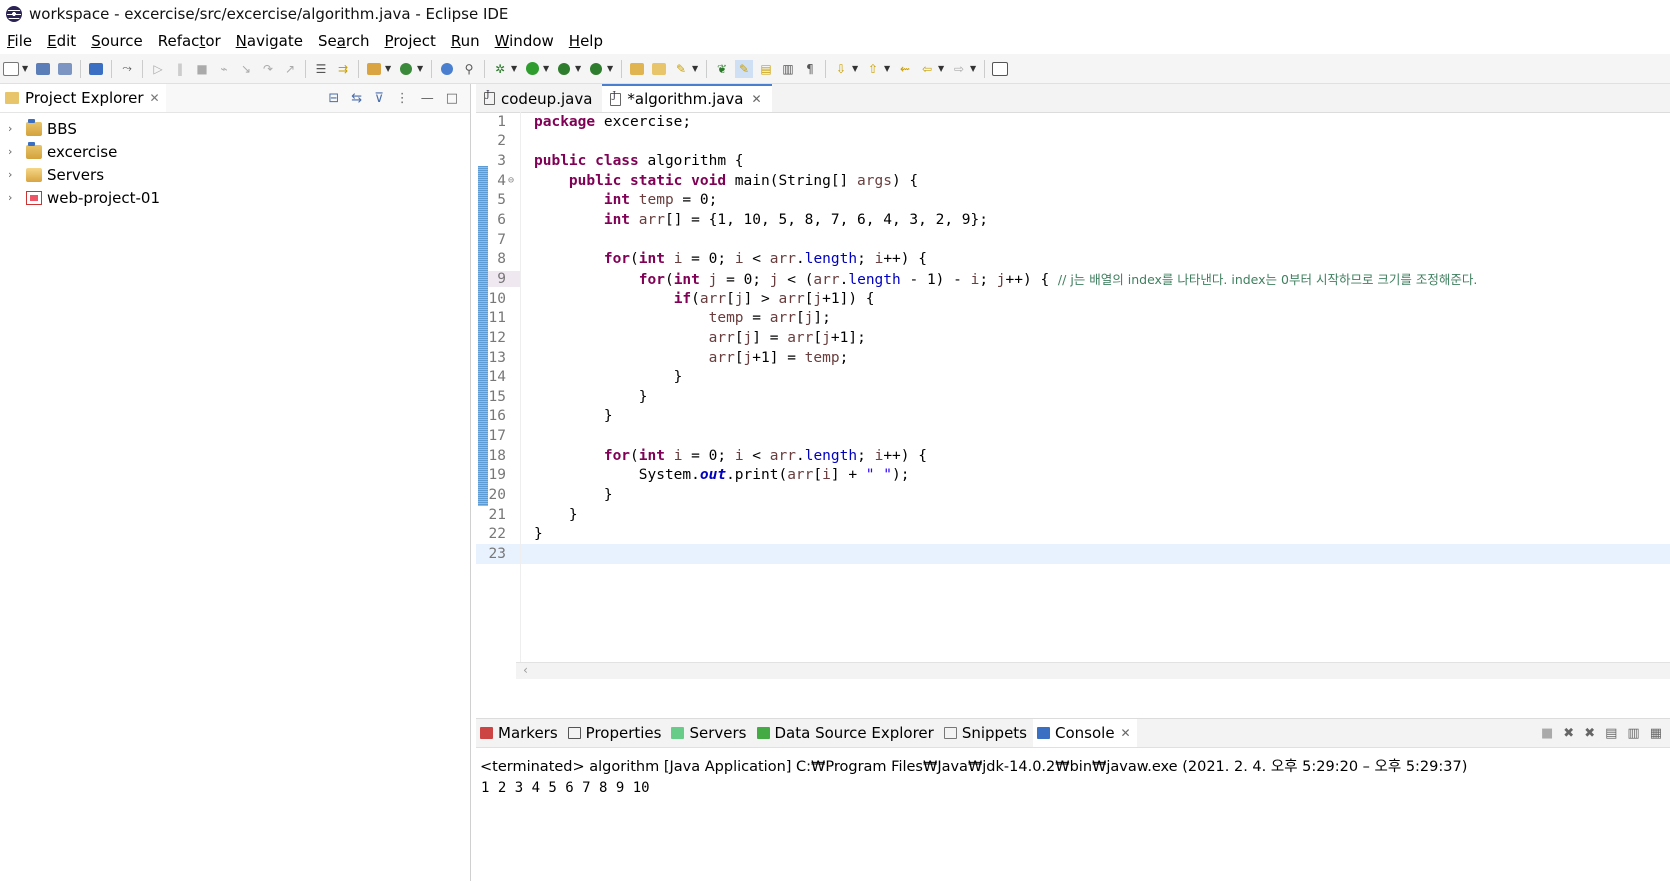 This screenshot has height=882, width=1670. Describe the element at coordinates (1073, 436) in the screenshot. I see `code-line: 17` at that location.